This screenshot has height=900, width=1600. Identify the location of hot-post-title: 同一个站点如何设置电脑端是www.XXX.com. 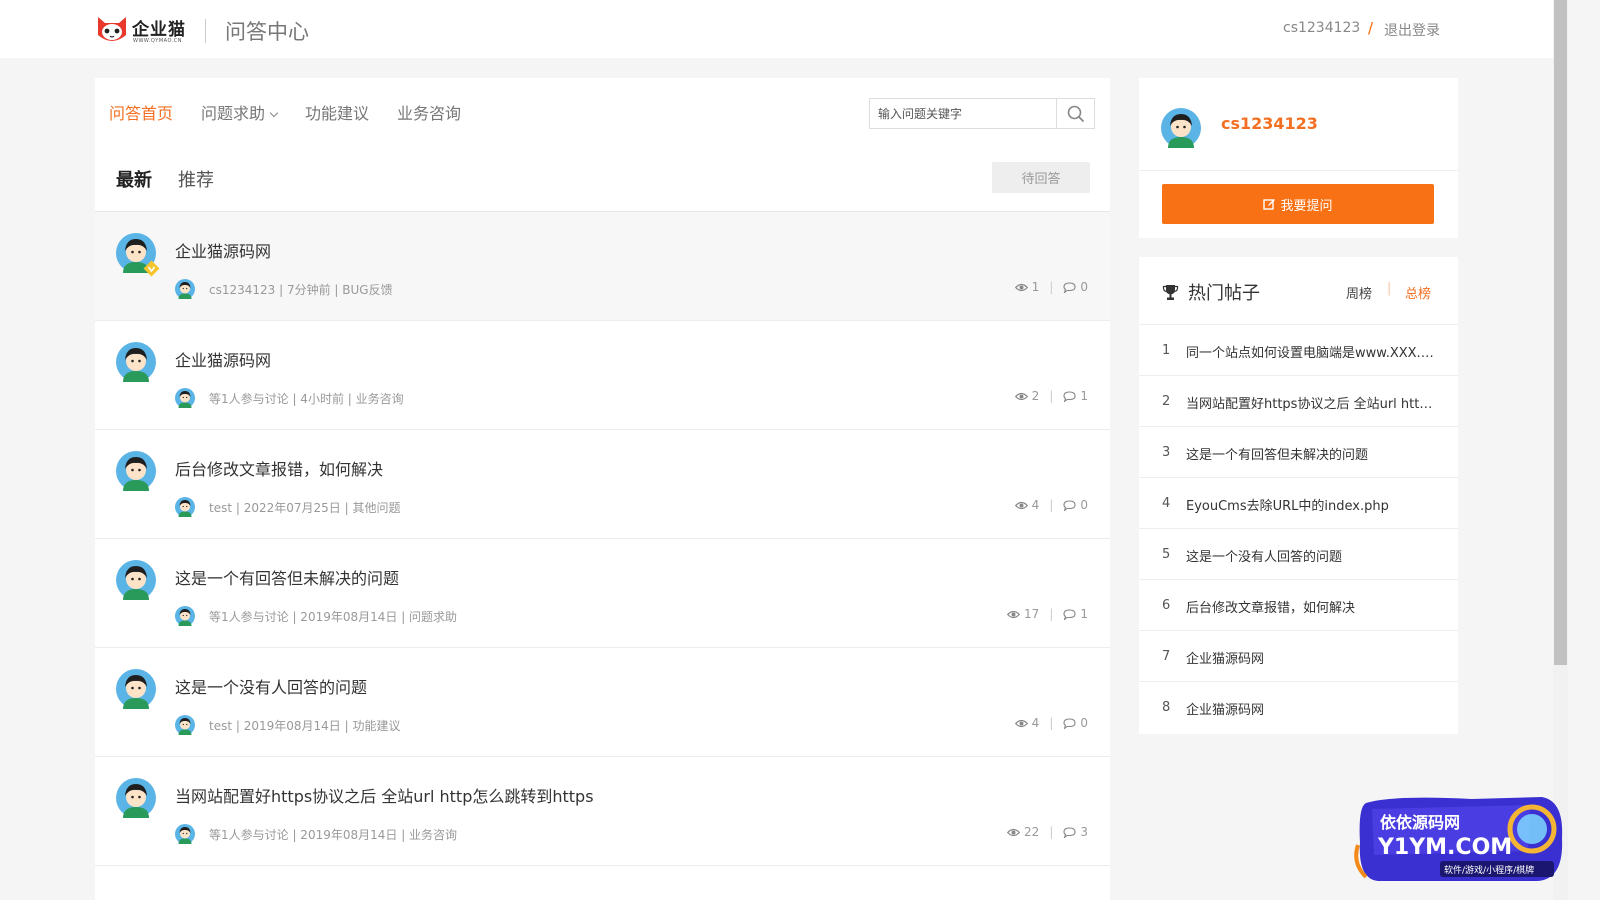
(1311, 351).